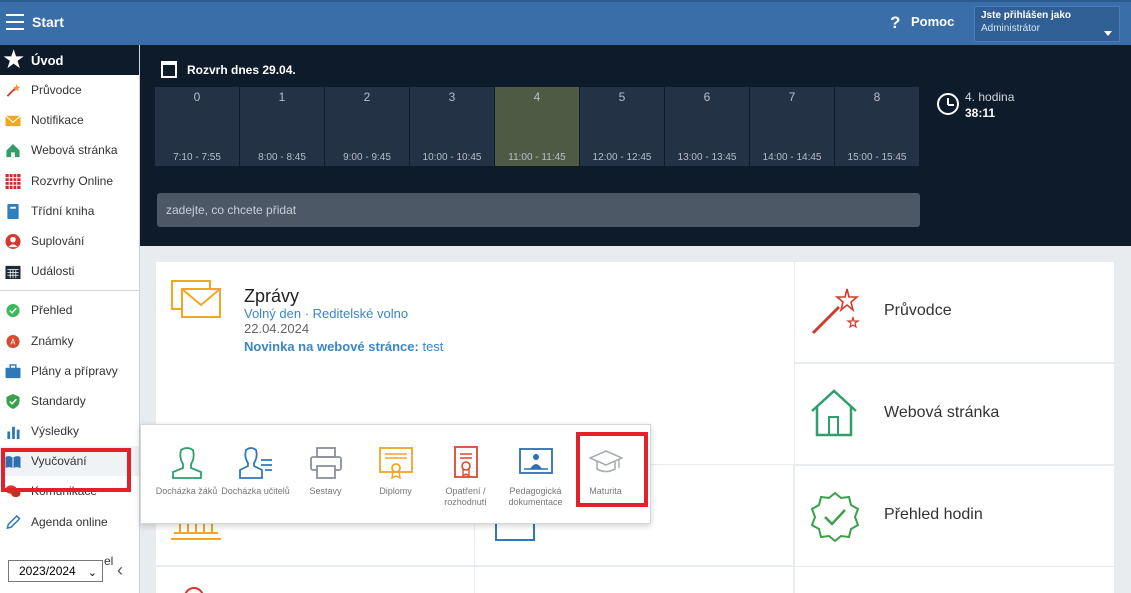 The height and width of the screenshot is (593, 1131). I want to click on news-value: test, so click(433, 346).